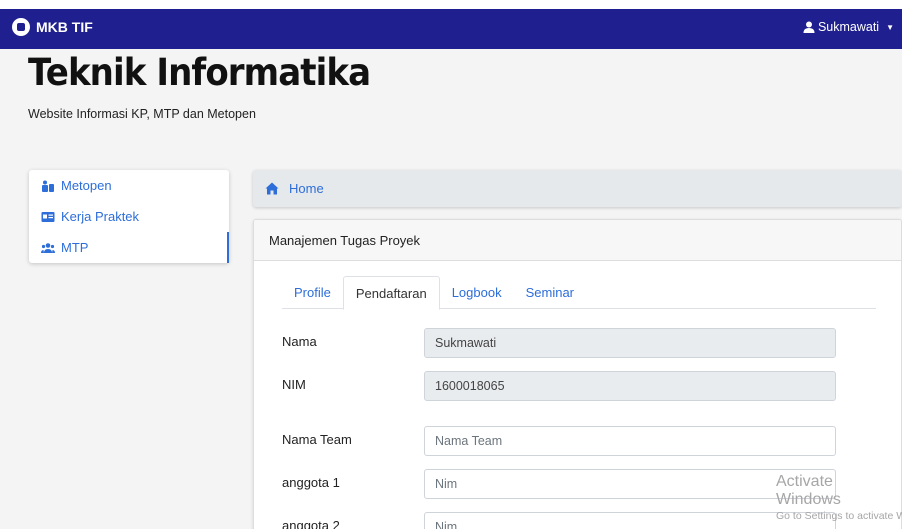 The height and width of the screenshot is (529, 902). What do you see at coordinates (312, 292) in the screenshot?
I see `tab-profile: Profile` at bounding box center [312, 292].